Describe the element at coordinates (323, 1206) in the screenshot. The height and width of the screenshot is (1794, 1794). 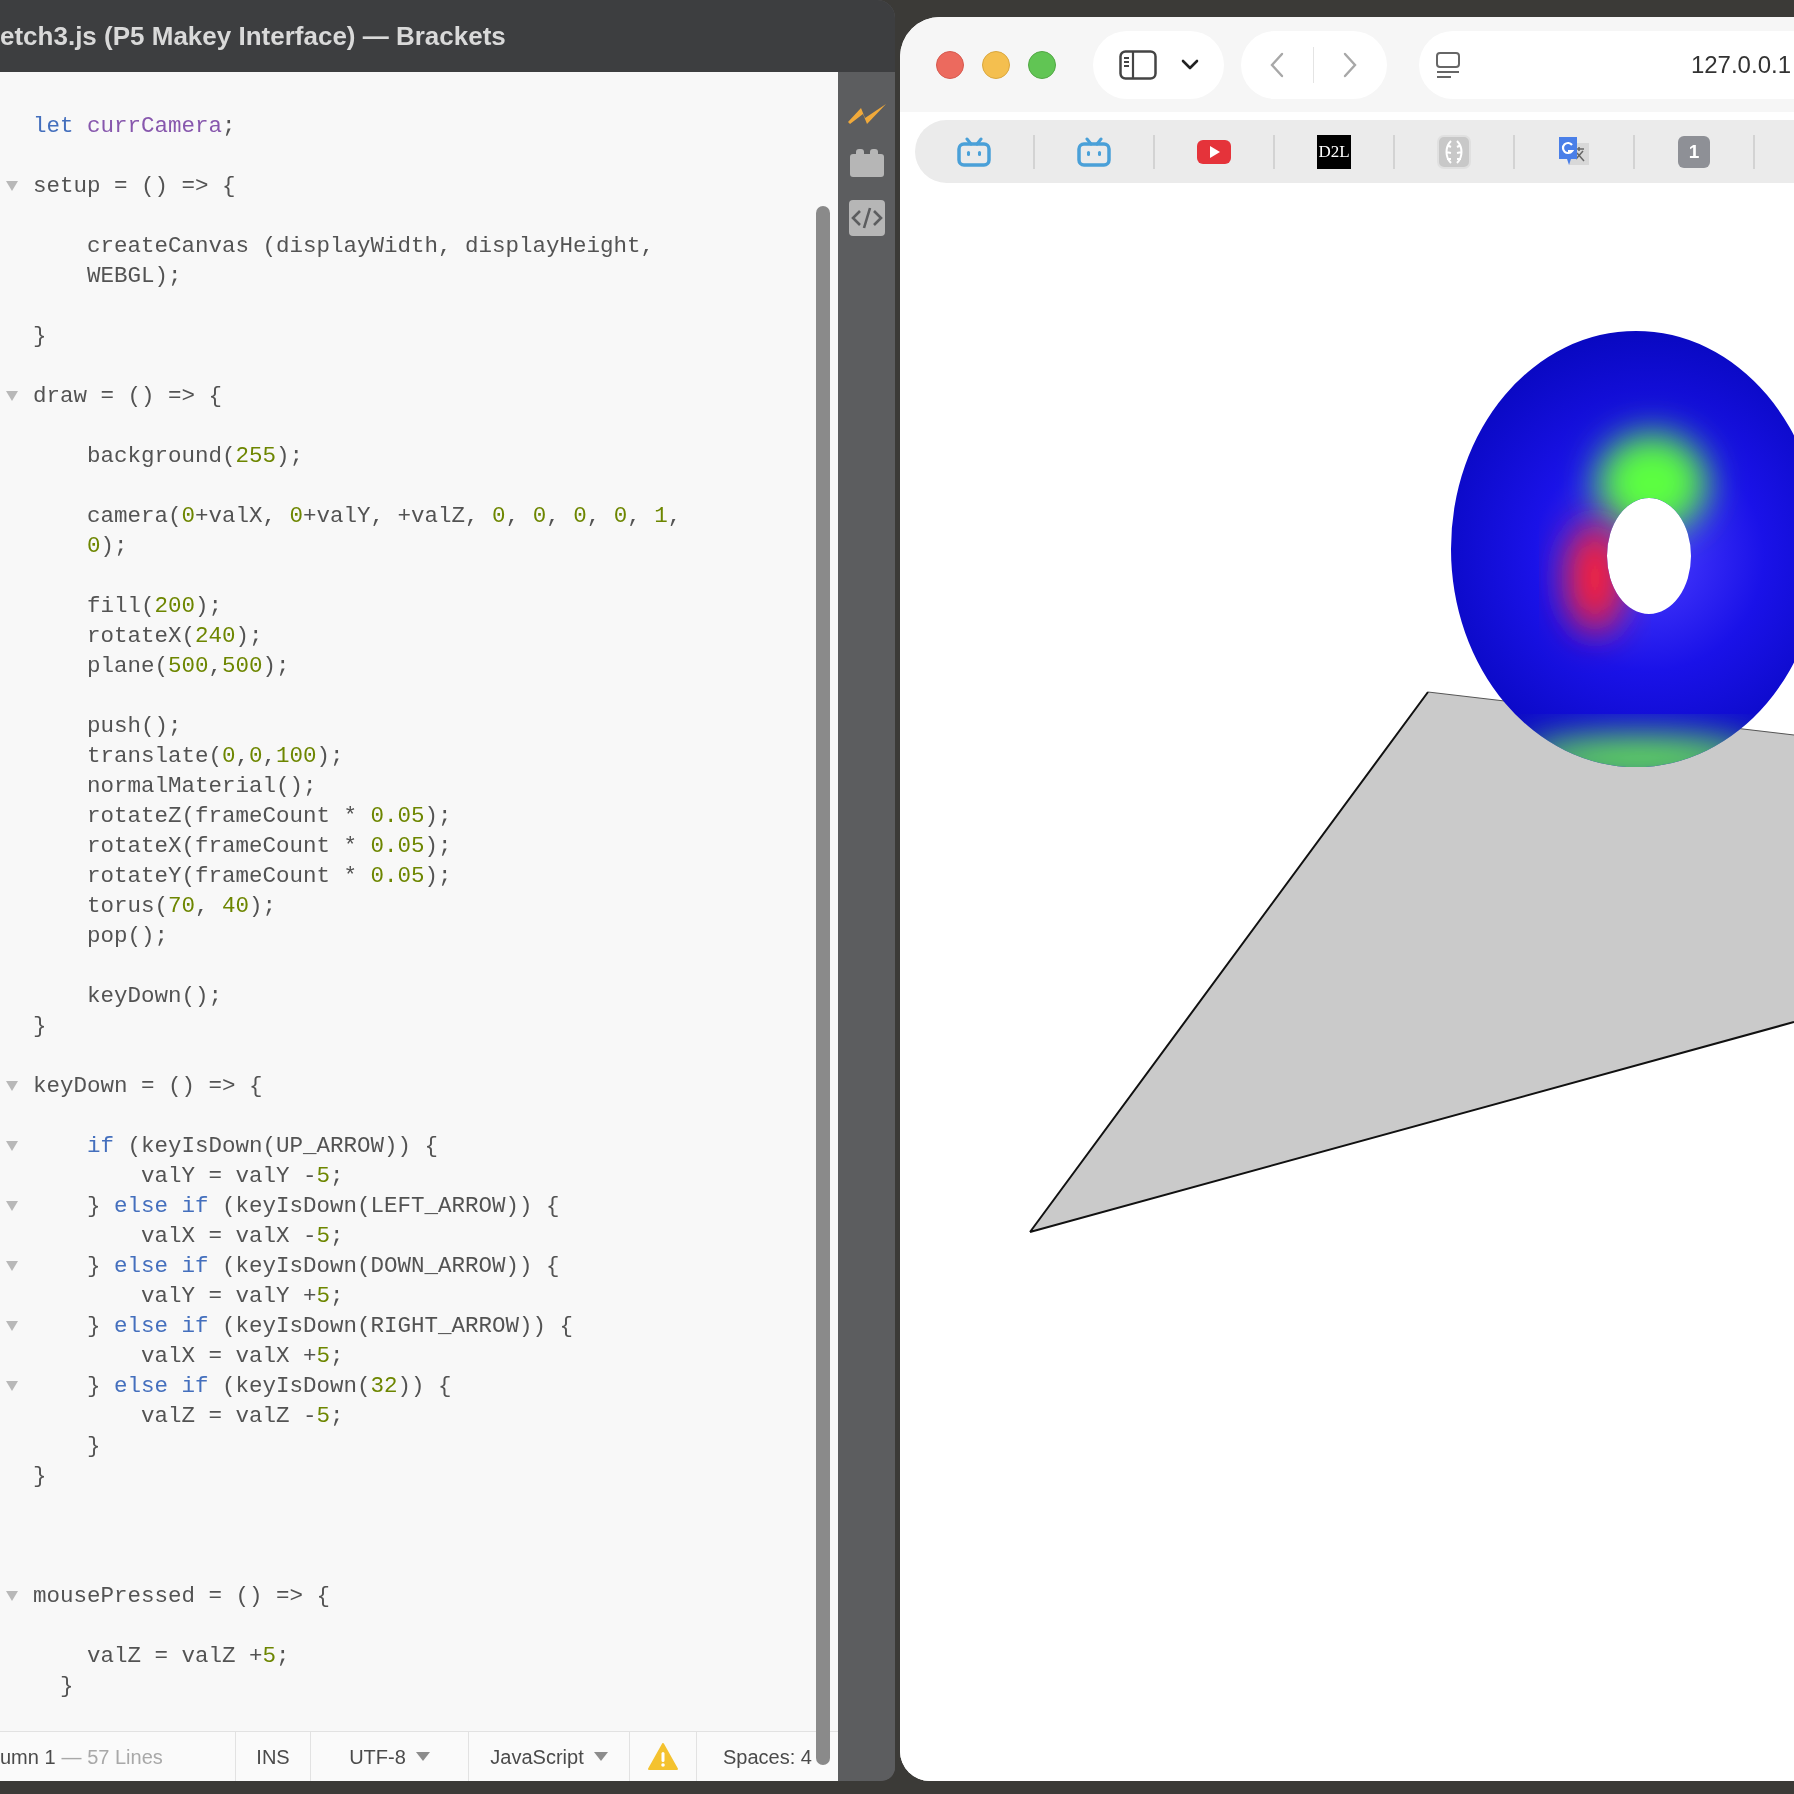
I see `code-line: } else if (keyIsDown(LEFT_ARROW)) {` at that location.